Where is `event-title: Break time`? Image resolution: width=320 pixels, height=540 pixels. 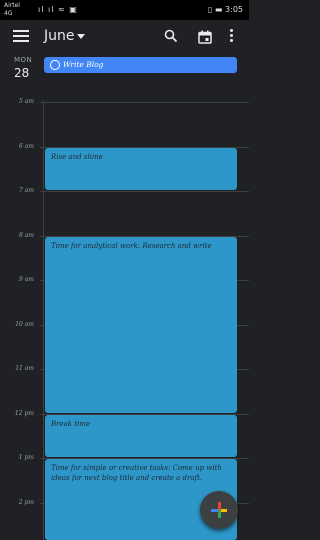
event-title: Break time is located at coordinates (71, 423).